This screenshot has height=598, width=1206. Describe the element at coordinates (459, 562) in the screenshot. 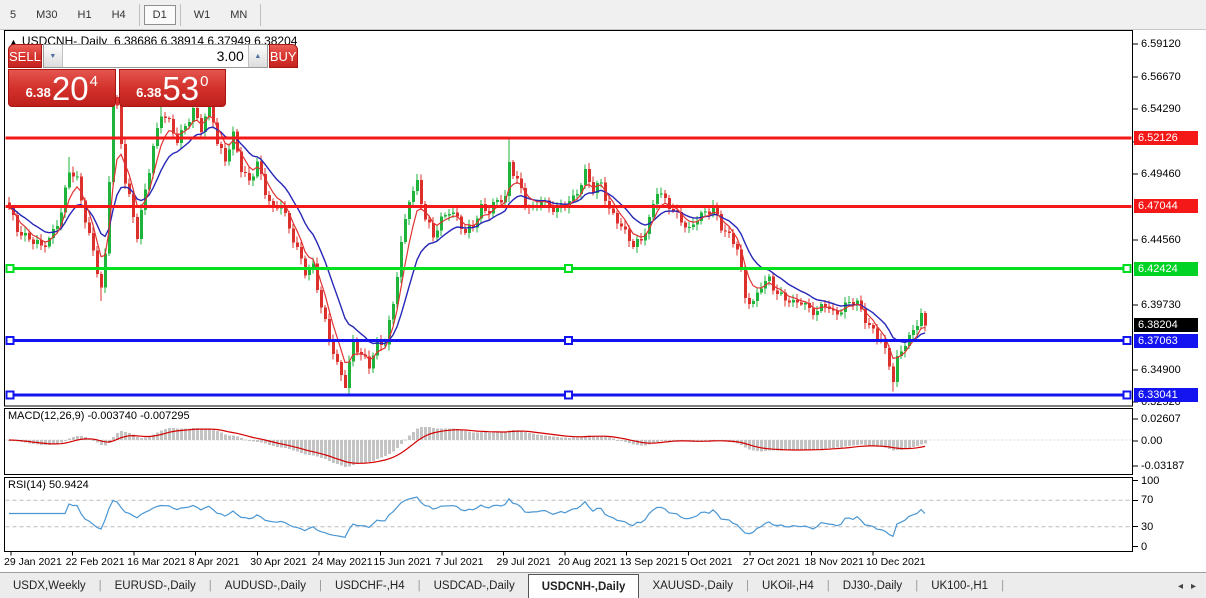

I see `date-axis-label: 7 Jul 2021` at that location.